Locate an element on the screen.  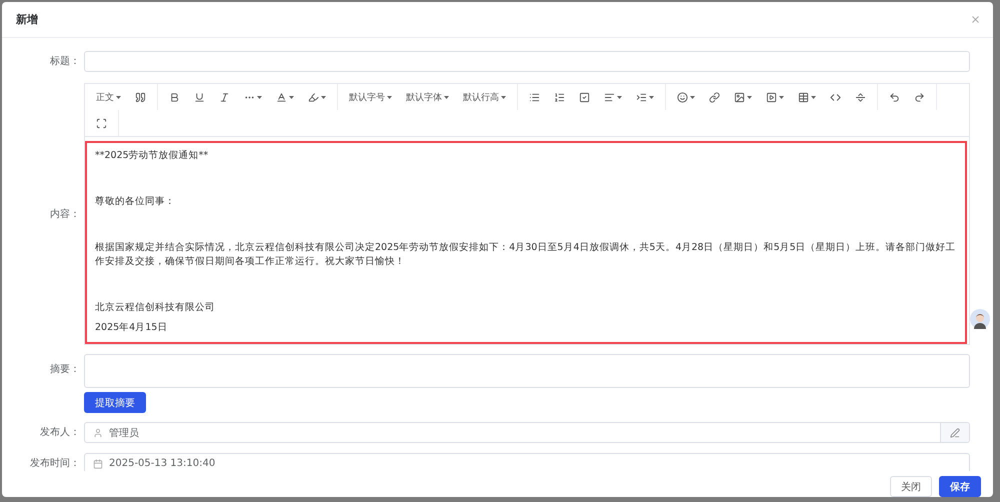
link-icon is located at coordinates (714, 97).